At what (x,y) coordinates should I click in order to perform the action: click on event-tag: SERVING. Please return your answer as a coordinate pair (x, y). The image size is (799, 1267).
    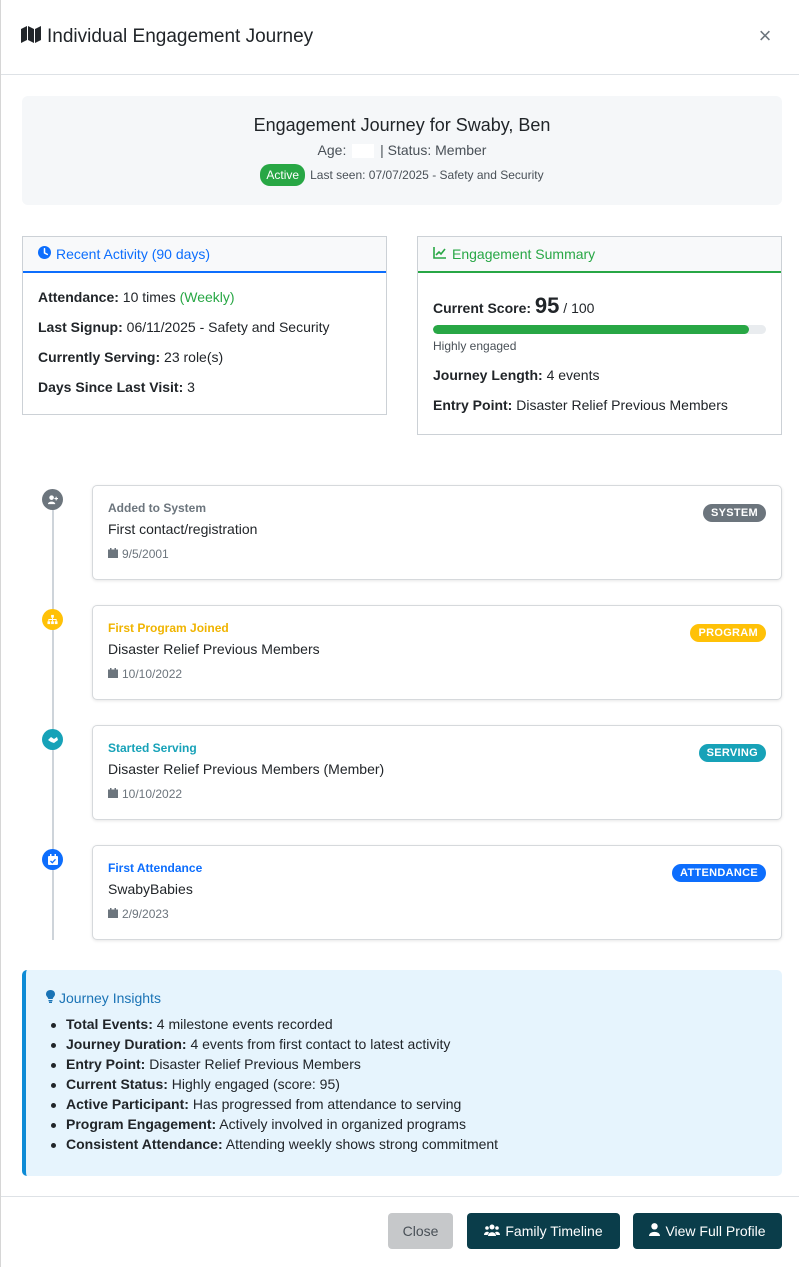
    Looking at the image, I should click on (732, 753).